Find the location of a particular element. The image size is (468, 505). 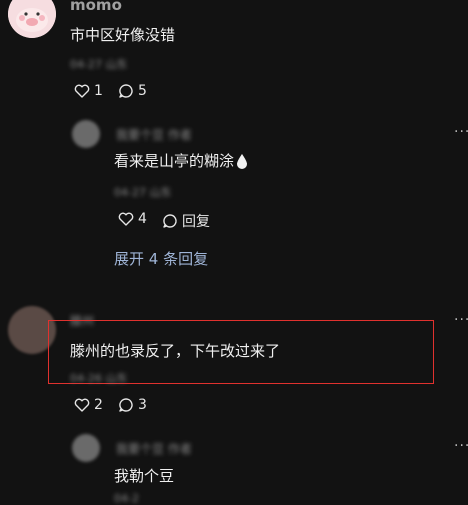

reply-count-button: 5 is located at coordinates (132, 91).